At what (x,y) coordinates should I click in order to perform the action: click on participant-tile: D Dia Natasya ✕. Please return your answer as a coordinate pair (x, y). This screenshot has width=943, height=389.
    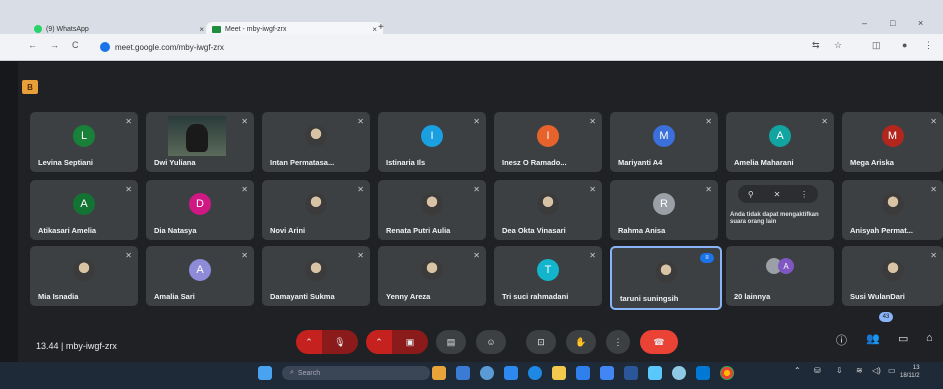
    Looking at the image, I should click on (200, 210).